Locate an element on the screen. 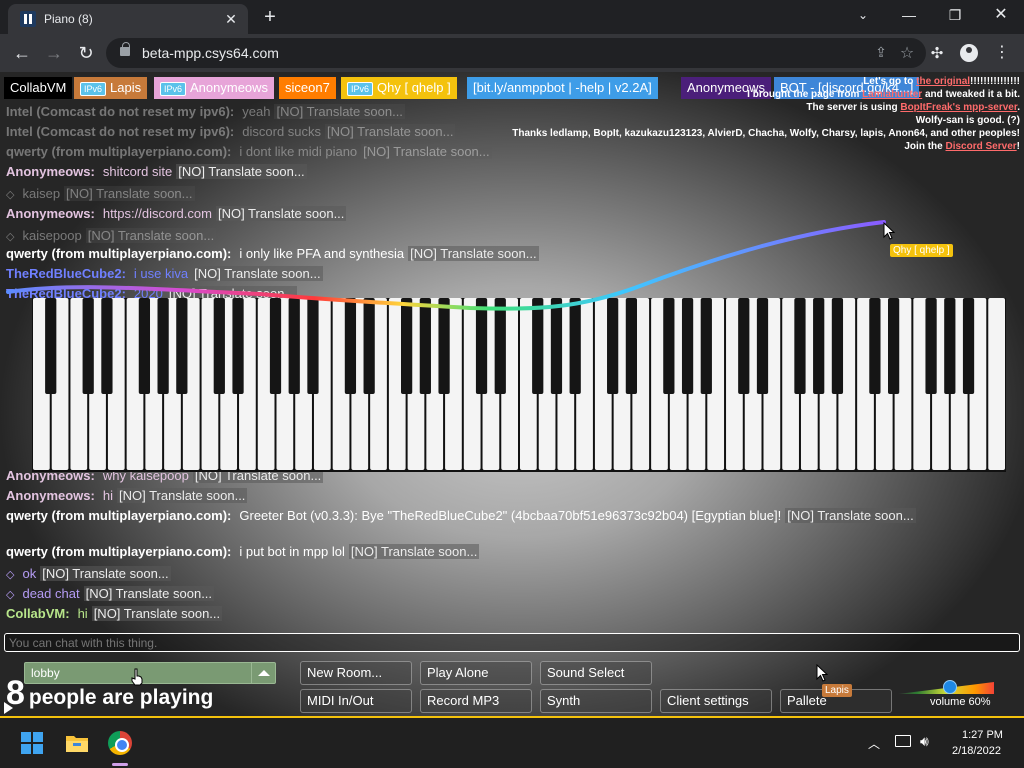 This screenshot has height=768, width=1024. chat-author: CollabVM: is located at coordinates (38, 613).